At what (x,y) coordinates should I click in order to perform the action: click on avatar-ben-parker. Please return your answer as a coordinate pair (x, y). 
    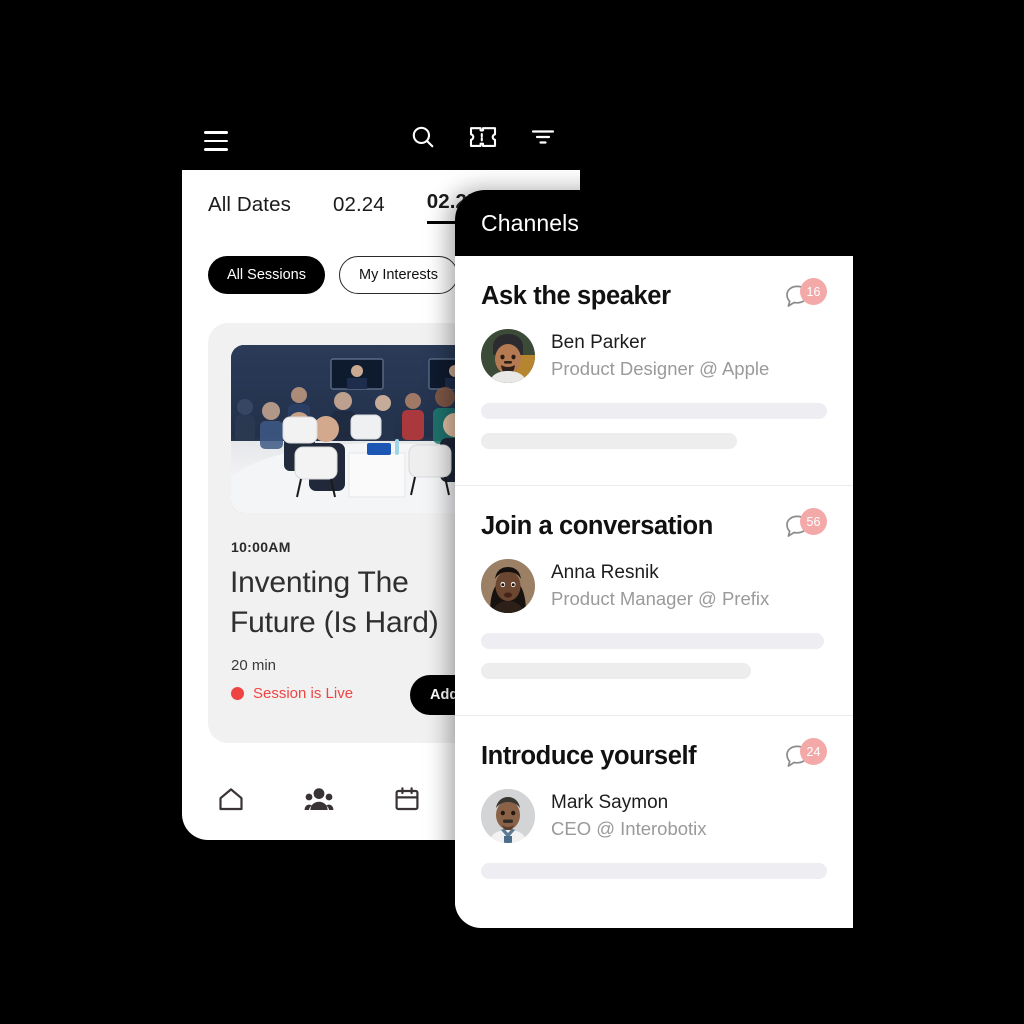
    Looking at the image, I should click on (508, 356).